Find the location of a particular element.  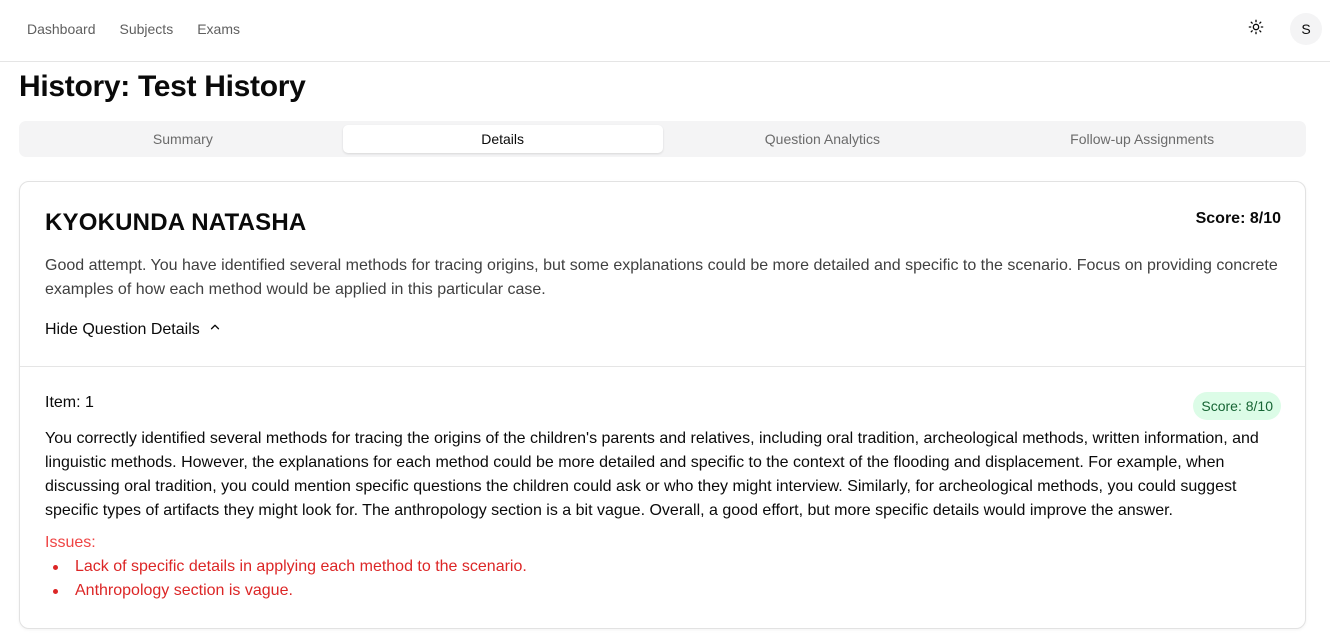

hide-question-details-button: Hide Question Details is located at coordinates (133, 329).